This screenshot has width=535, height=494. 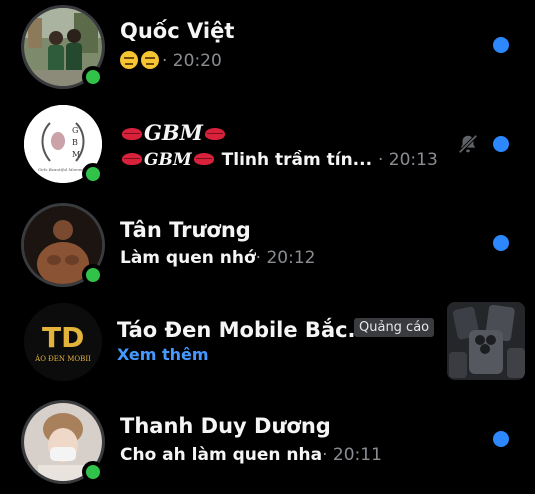 I want to click on svg-text: B, so click(x=75, y=142).